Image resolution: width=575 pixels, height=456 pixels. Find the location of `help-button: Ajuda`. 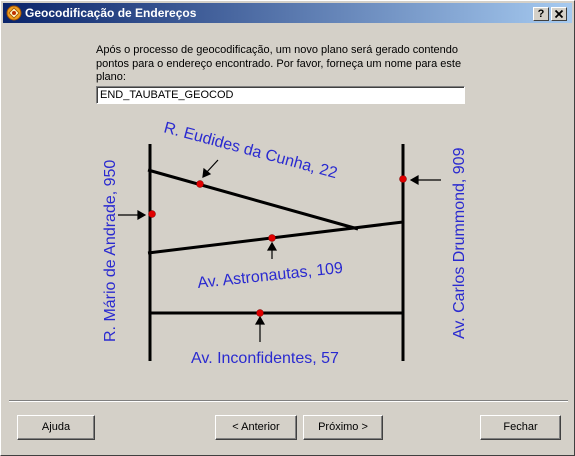

help-button: Ajuda is located at coordinates (56, 427).